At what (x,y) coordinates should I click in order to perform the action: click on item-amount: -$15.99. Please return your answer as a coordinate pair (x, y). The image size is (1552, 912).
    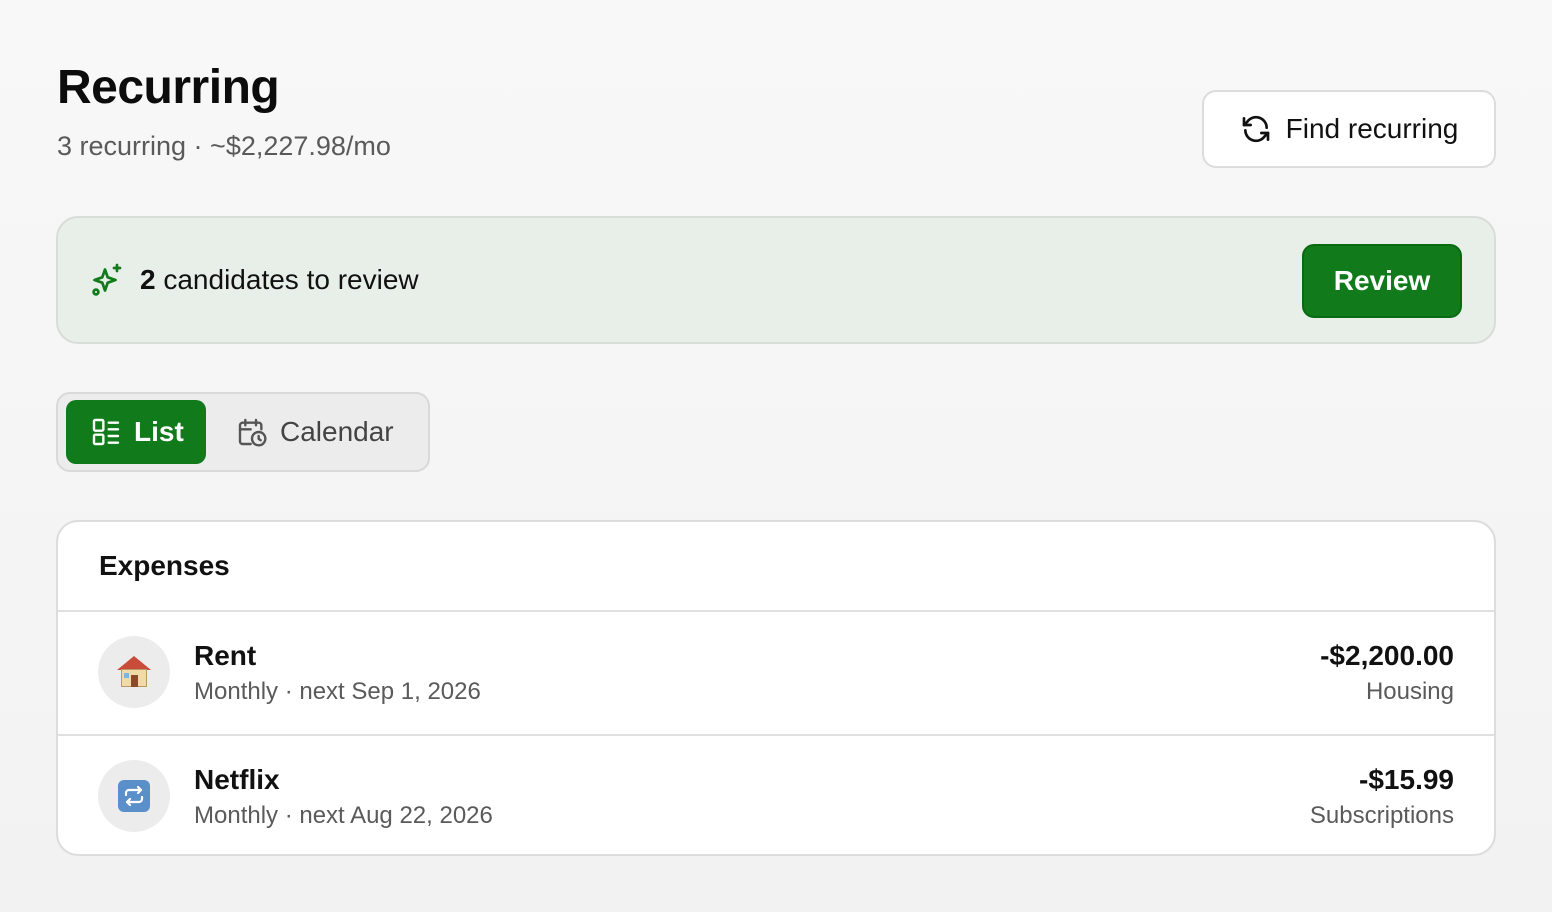
    Looking at the image, I should click on (1406, 779).